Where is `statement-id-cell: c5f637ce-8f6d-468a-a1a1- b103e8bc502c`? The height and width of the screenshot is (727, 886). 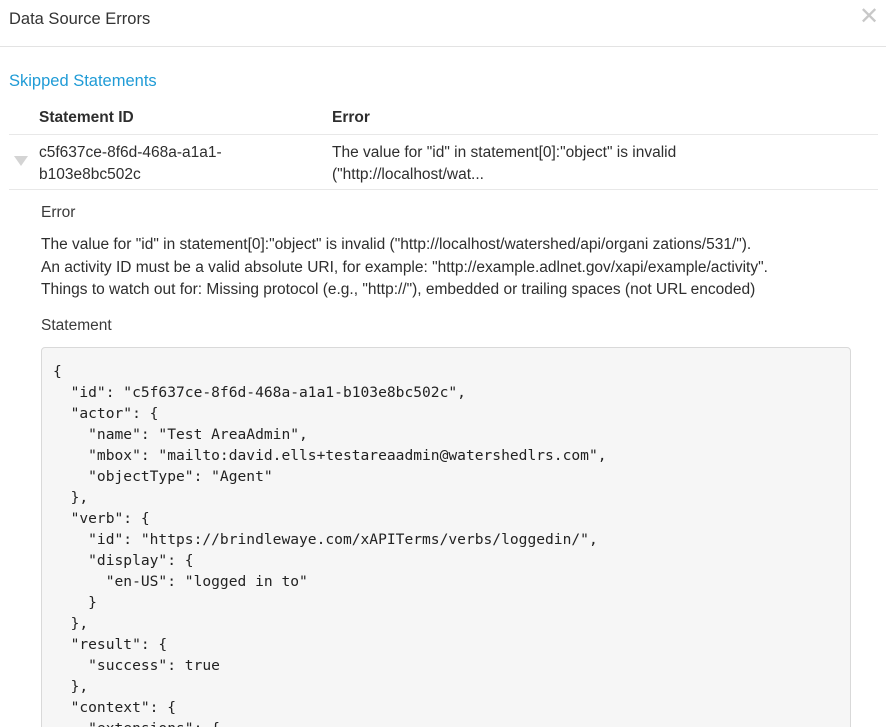 statement-id-cell: c5f637ce-8f6d-468a-a1a1- b103e8bc502c is located at coordinates (154, 164).